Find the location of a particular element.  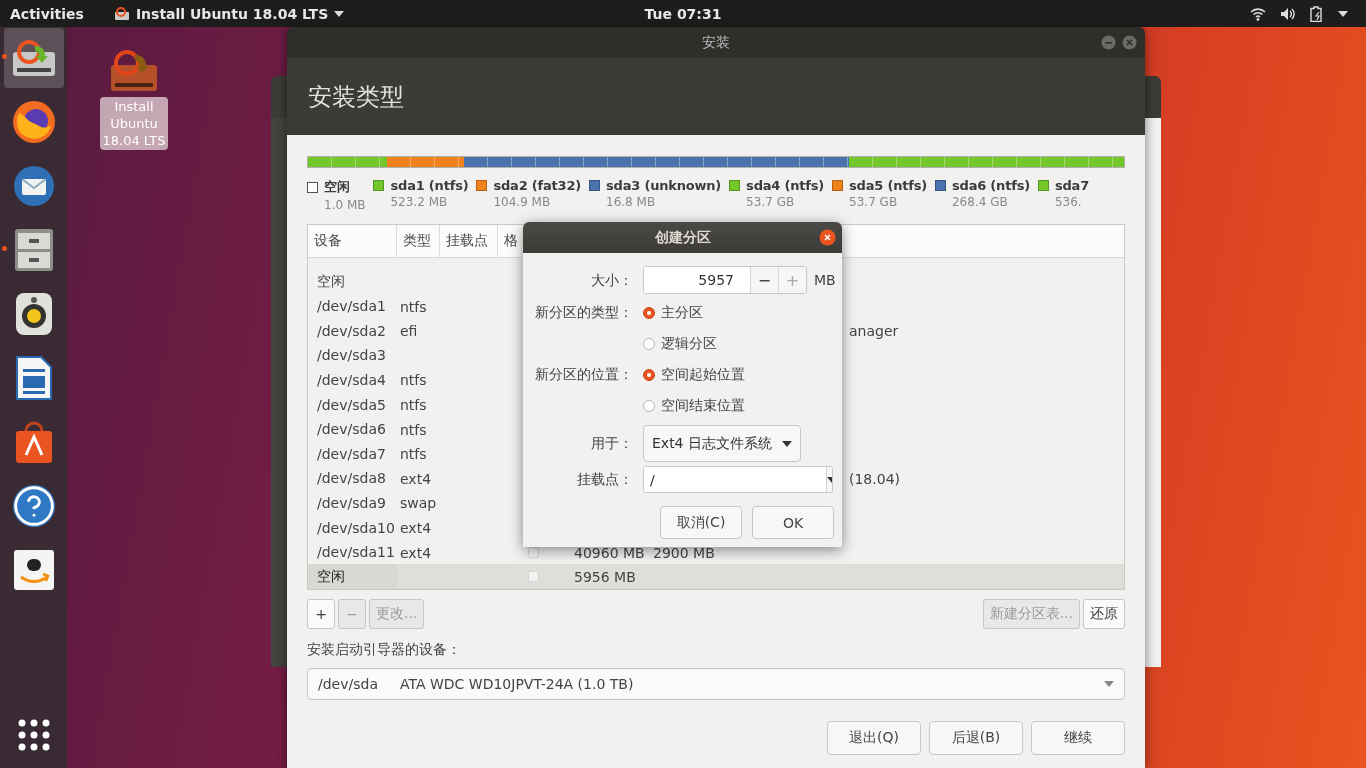

size-cell-text: 40960 MB is located at coordinates (609, 552).